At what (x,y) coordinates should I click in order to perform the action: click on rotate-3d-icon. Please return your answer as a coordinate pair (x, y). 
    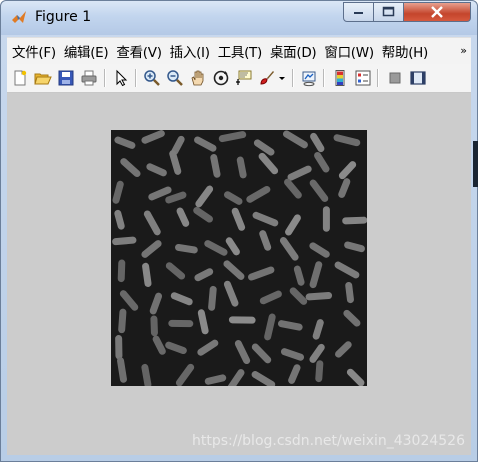
    Looking at the image, I should click on (221, 78).